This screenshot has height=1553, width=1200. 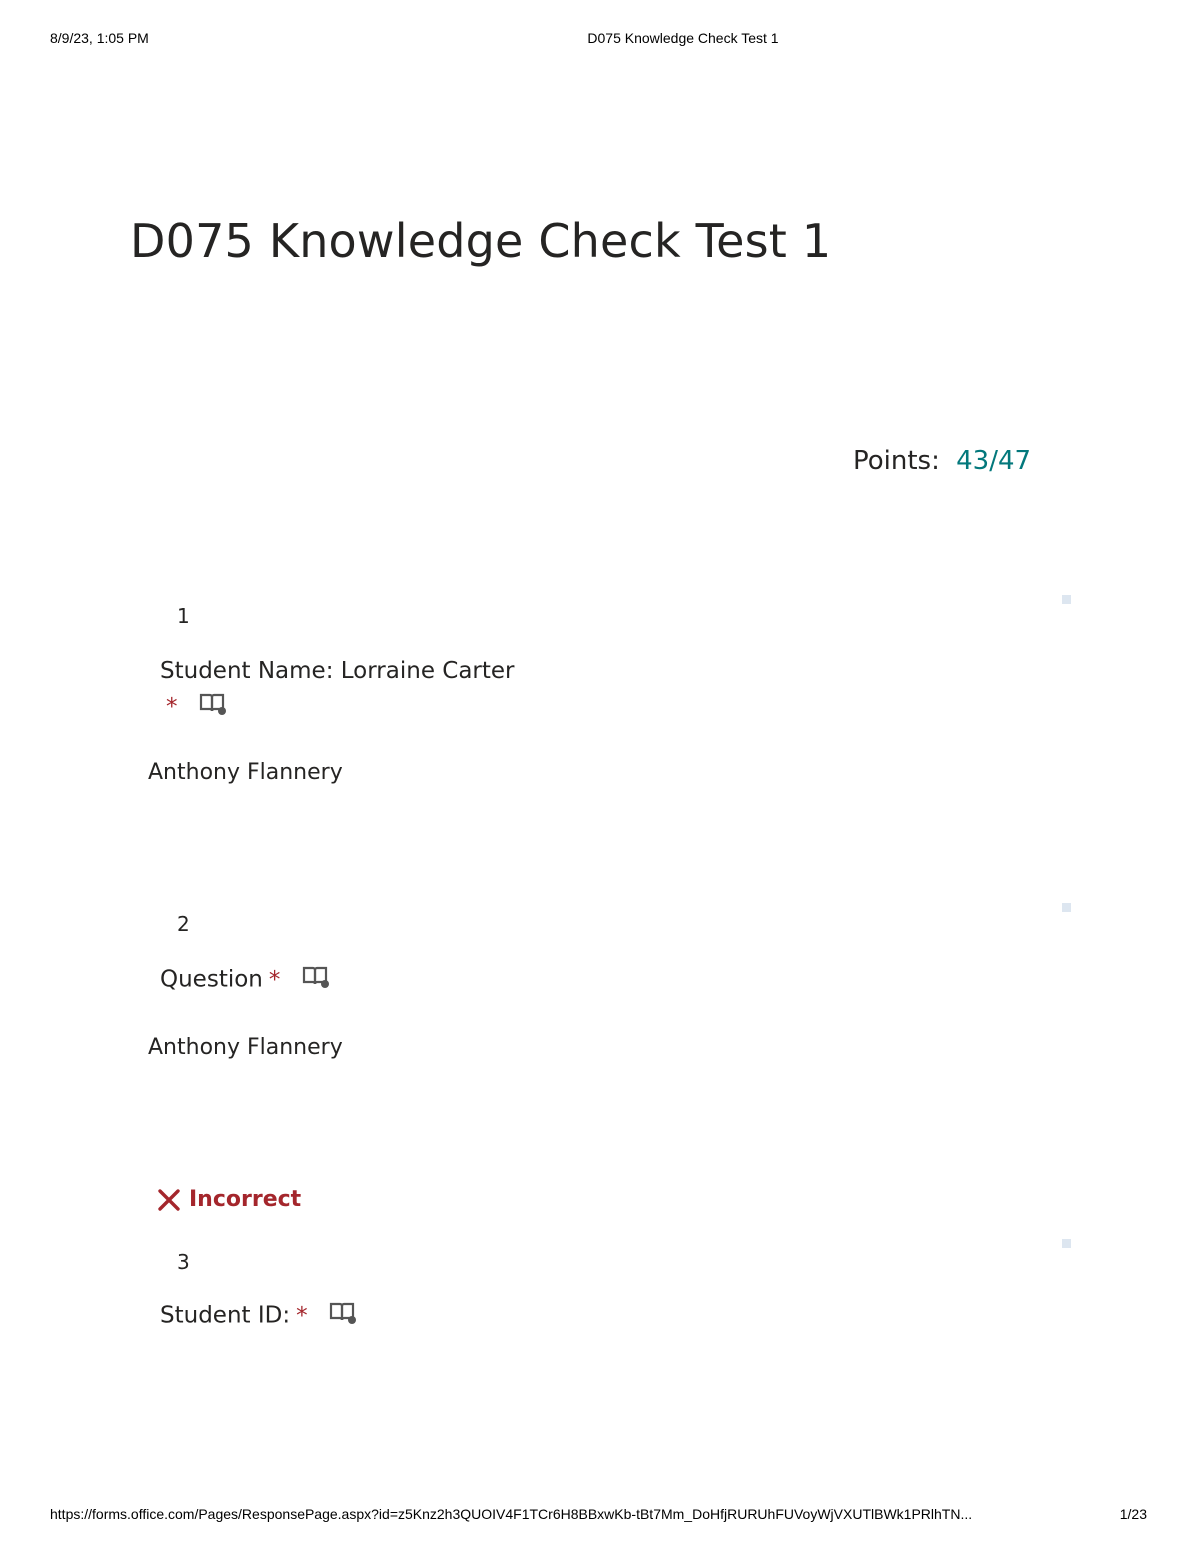 What do you see at coordinates (1066, 1243) in the screenshot?
I see `question-3-corner-marker` at bounding box center [1066, 1243].